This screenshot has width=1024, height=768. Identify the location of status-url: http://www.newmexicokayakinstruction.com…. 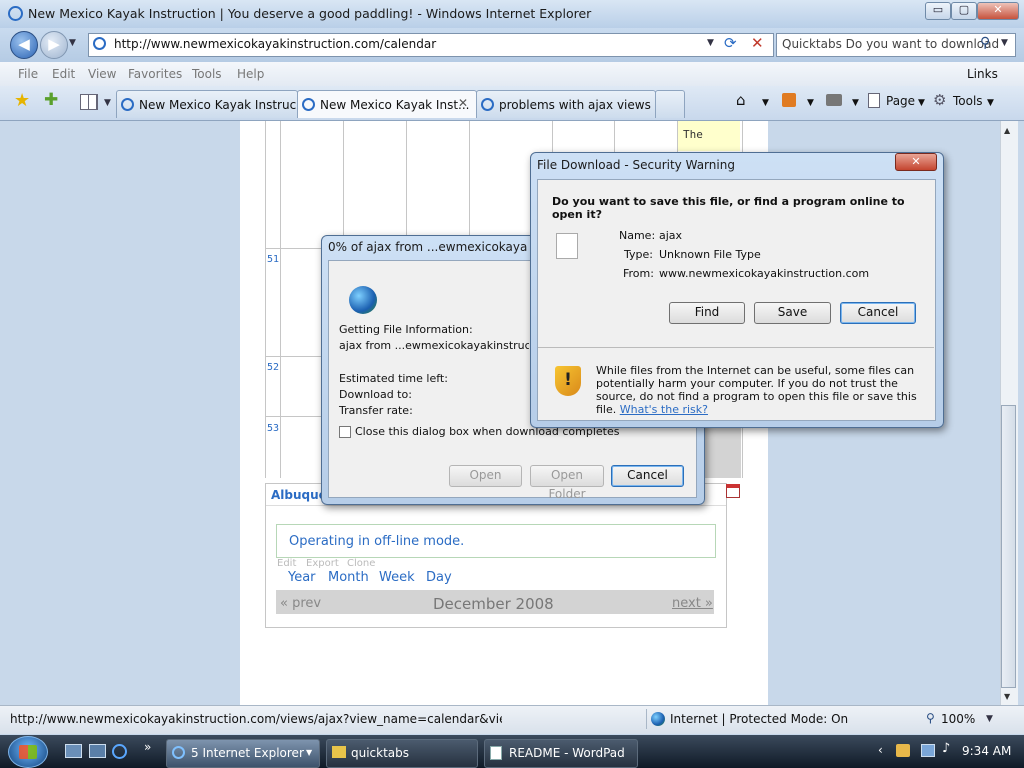
(256, 719).